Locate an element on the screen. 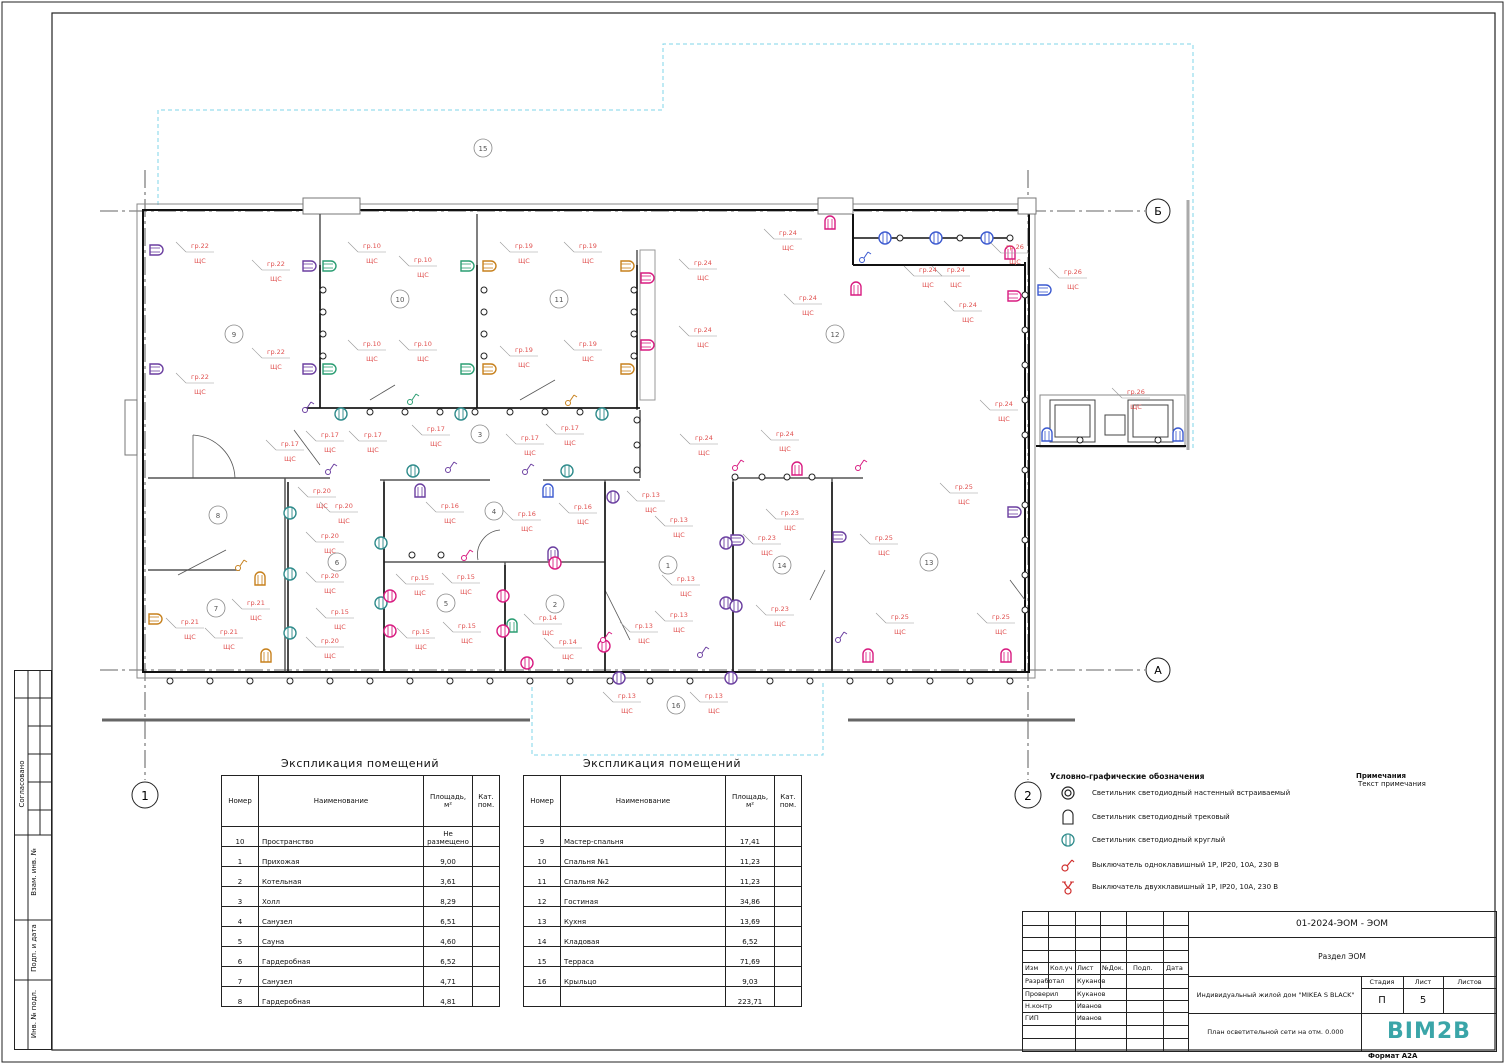  axis-label-1: 1 is located at coordinates (145, 796).